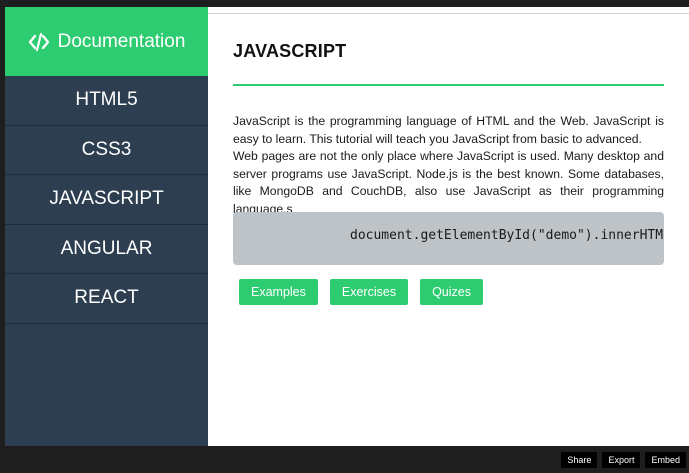 The image size is (689, 473). Describe the element at coordinates (278, 292) in the screenshot. I see `examples-button: Examples` at that location.